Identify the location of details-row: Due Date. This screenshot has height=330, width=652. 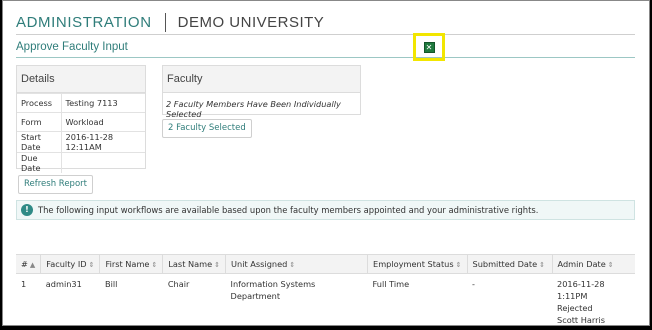
(81, 163).